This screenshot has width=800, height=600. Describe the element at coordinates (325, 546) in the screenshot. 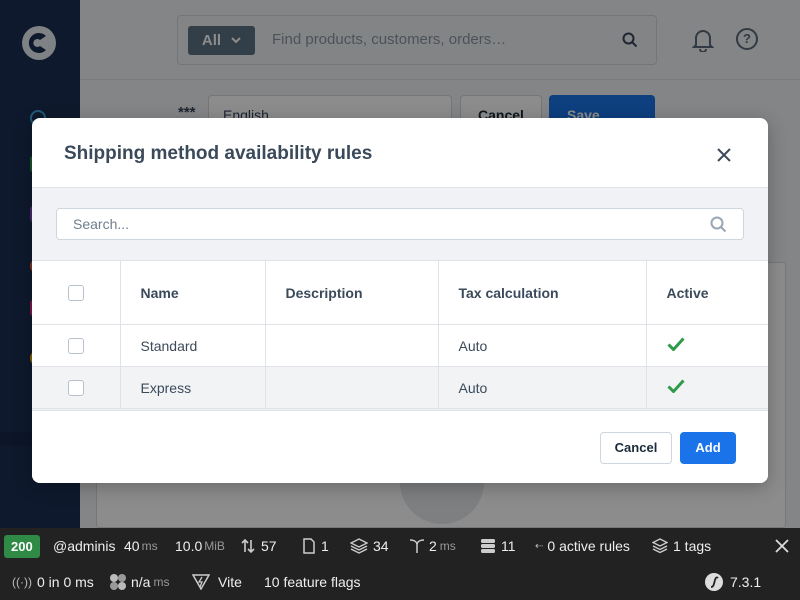

I see `debug-files-count: 1` at that location.